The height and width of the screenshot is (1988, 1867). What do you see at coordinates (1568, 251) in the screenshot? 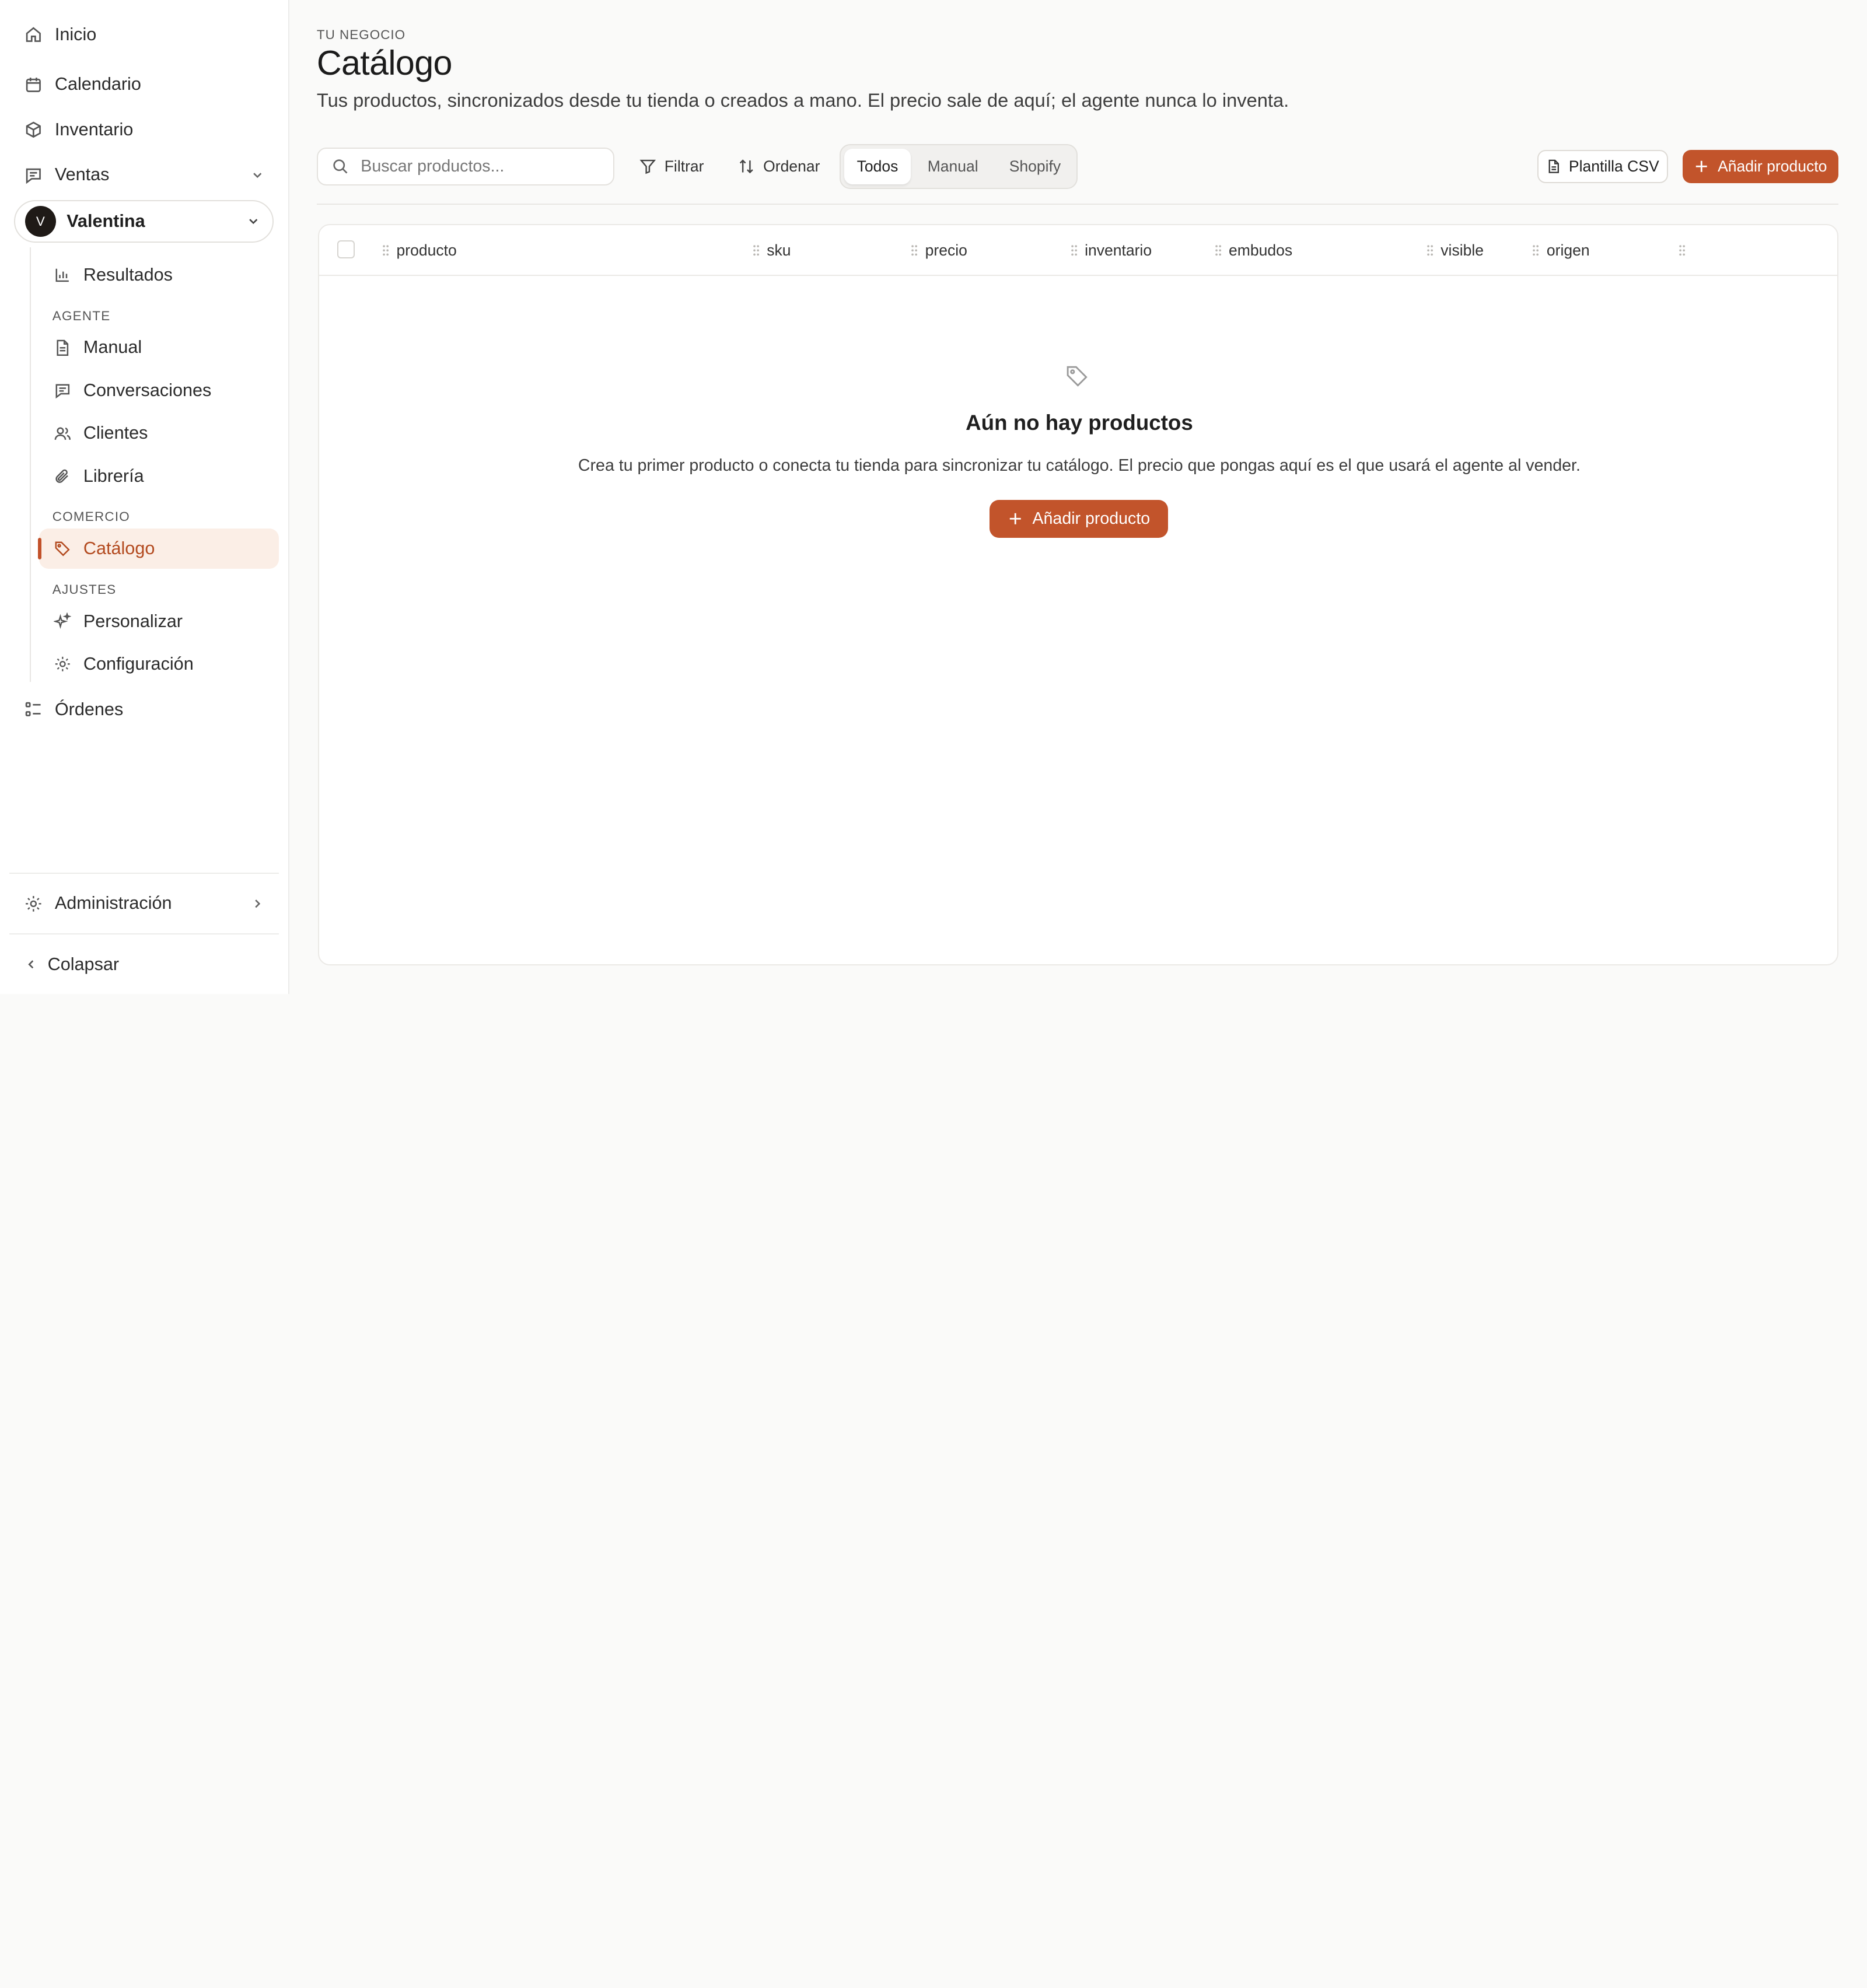
I see `column-label: origen` at bounding box center [1568, 251].